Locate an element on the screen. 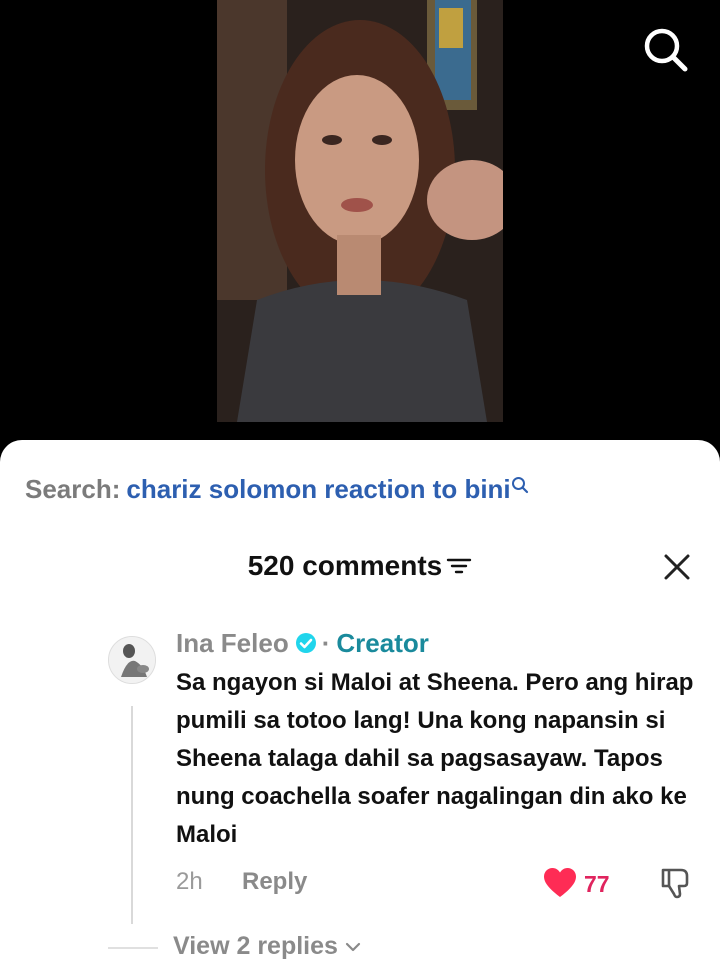 The width and height of the screenshot is (720, 979). search-query-link: chariz solomon reaction to bini is located at coordinates (318, 489).